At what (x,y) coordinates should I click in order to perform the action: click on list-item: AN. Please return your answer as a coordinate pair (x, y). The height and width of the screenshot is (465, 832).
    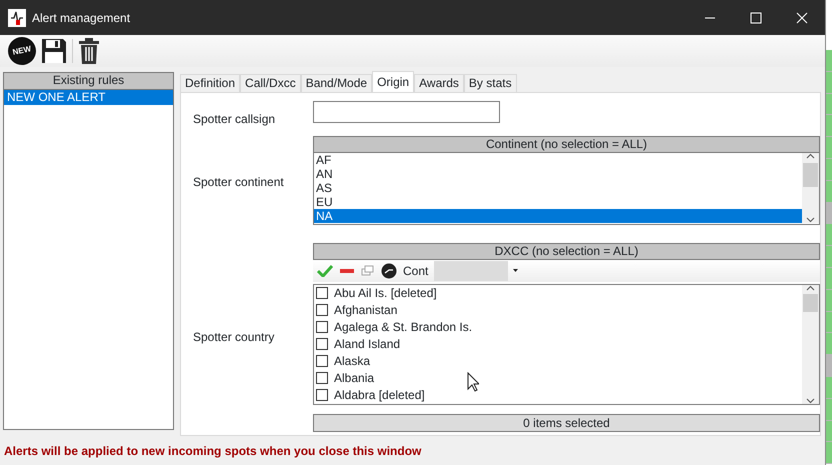
    Looking at the image, I should click on (558, 174).